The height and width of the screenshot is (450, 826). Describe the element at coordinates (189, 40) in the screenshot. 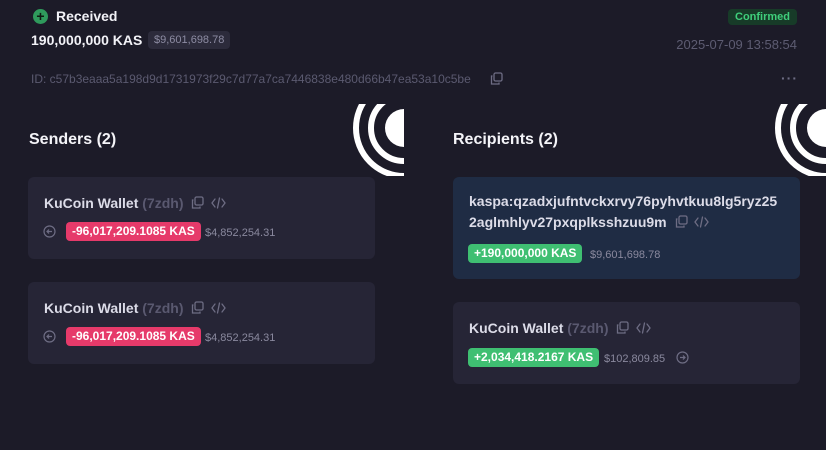

I see `transaction-usd-value: $9,601,698.78` at that location.